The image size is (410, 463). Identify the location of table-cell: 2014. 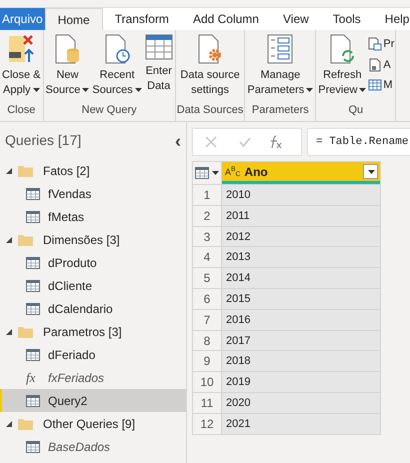
(301, 278).